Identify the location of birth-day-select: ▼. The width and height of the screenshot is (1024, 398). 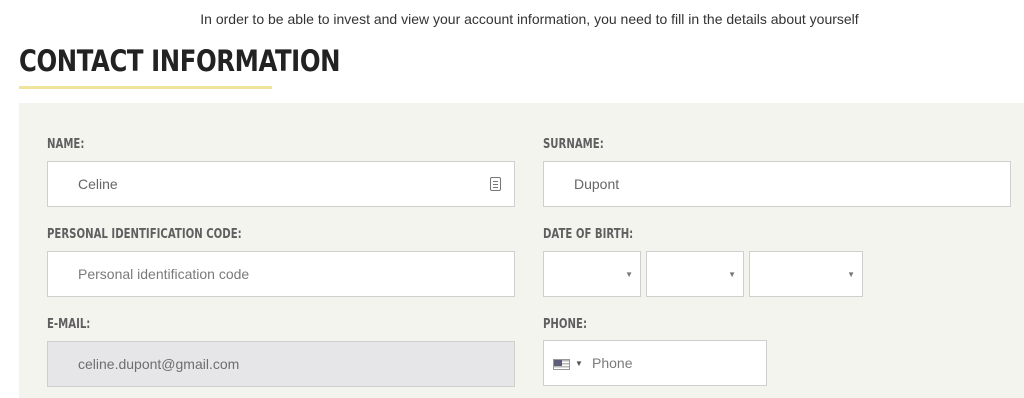
(592, 274).